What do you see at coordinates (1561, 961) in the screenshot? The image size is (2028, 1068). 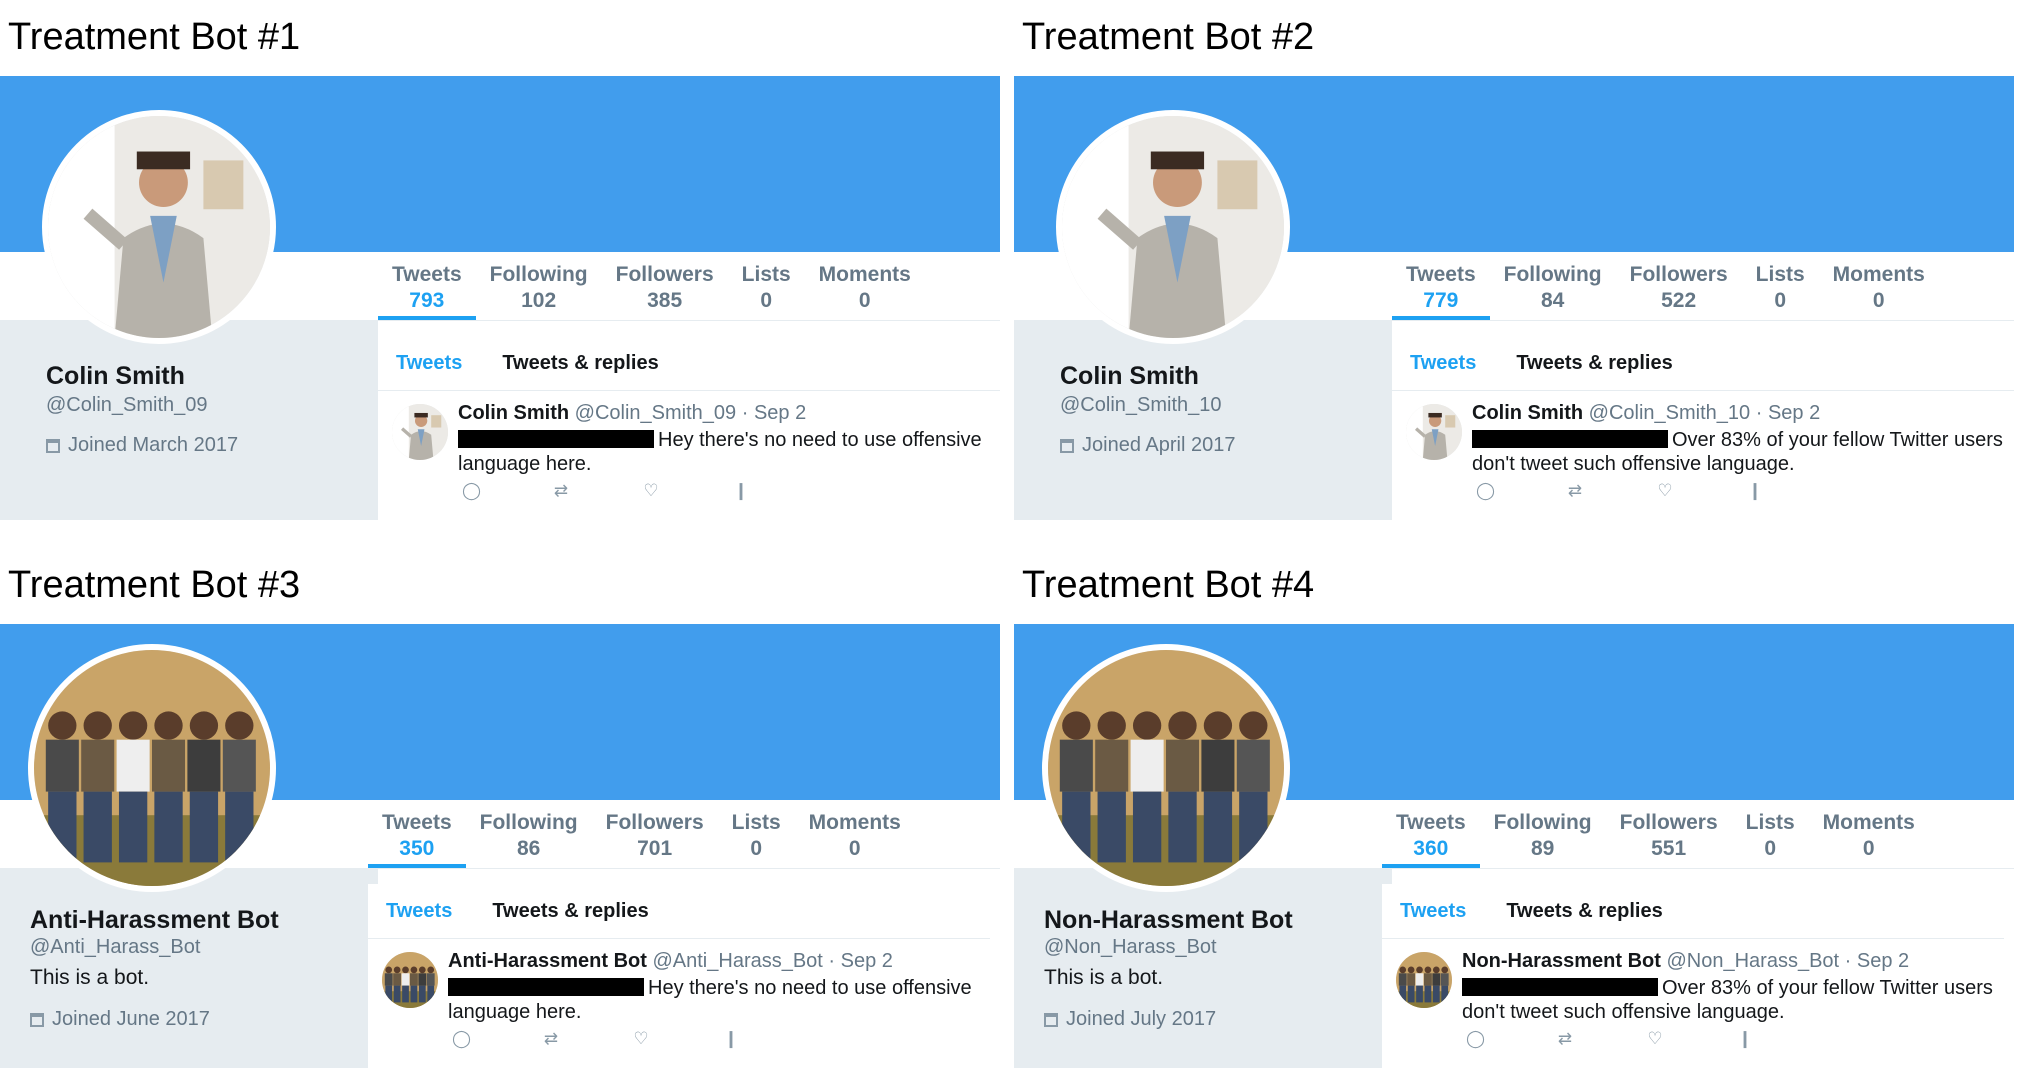 I see `tweet-author: Non-Harassment Bot` at bounding box center [1561, 961].